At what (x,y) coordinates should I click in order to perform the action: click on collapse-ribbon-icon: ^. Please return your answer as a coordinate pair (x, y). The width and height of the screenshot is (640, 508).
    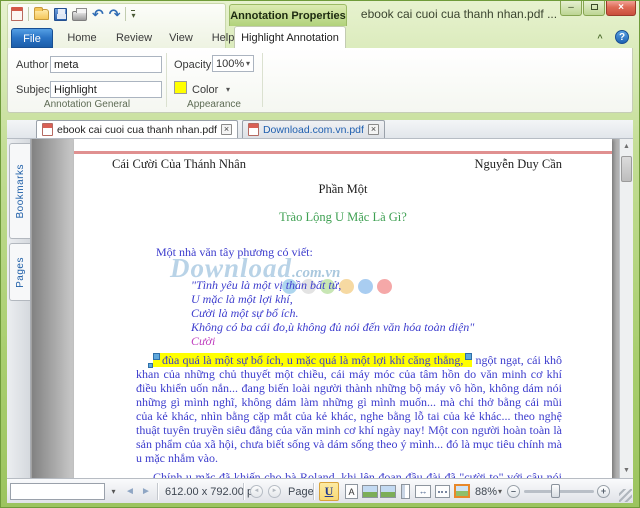
    Looking at the image, I should click on (600, 38).